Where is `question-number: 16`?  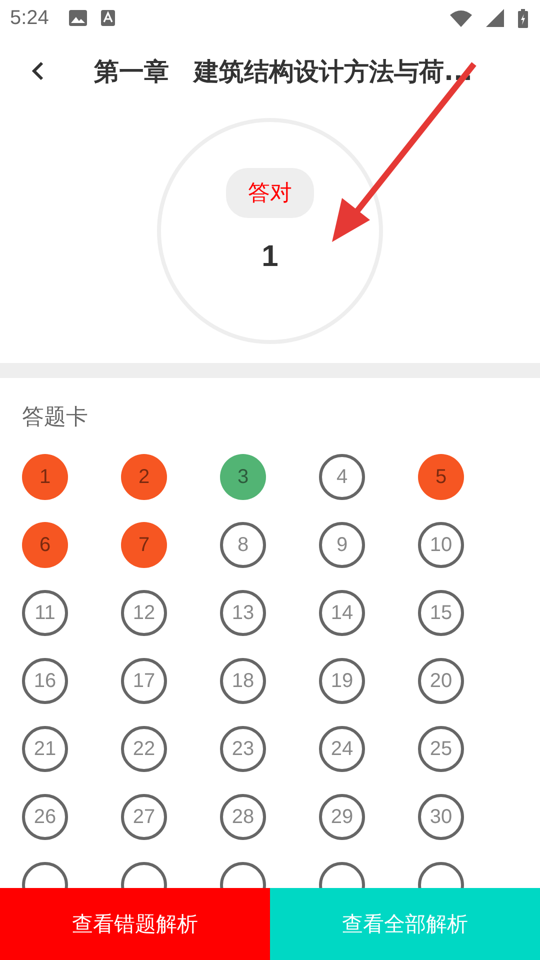 question-number: 16 is located at coordinates (45, 681).